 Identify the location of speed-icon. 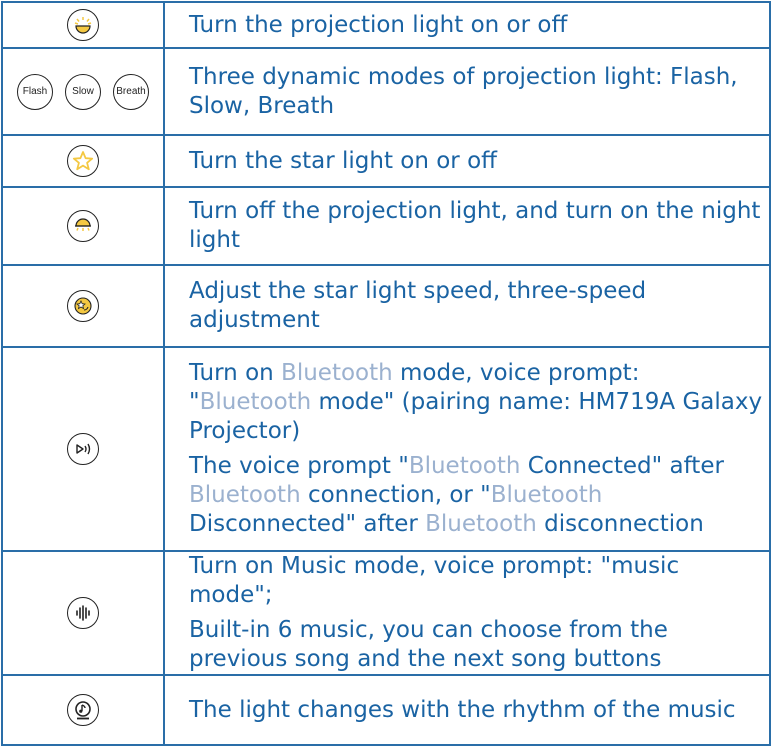
(83, 306).